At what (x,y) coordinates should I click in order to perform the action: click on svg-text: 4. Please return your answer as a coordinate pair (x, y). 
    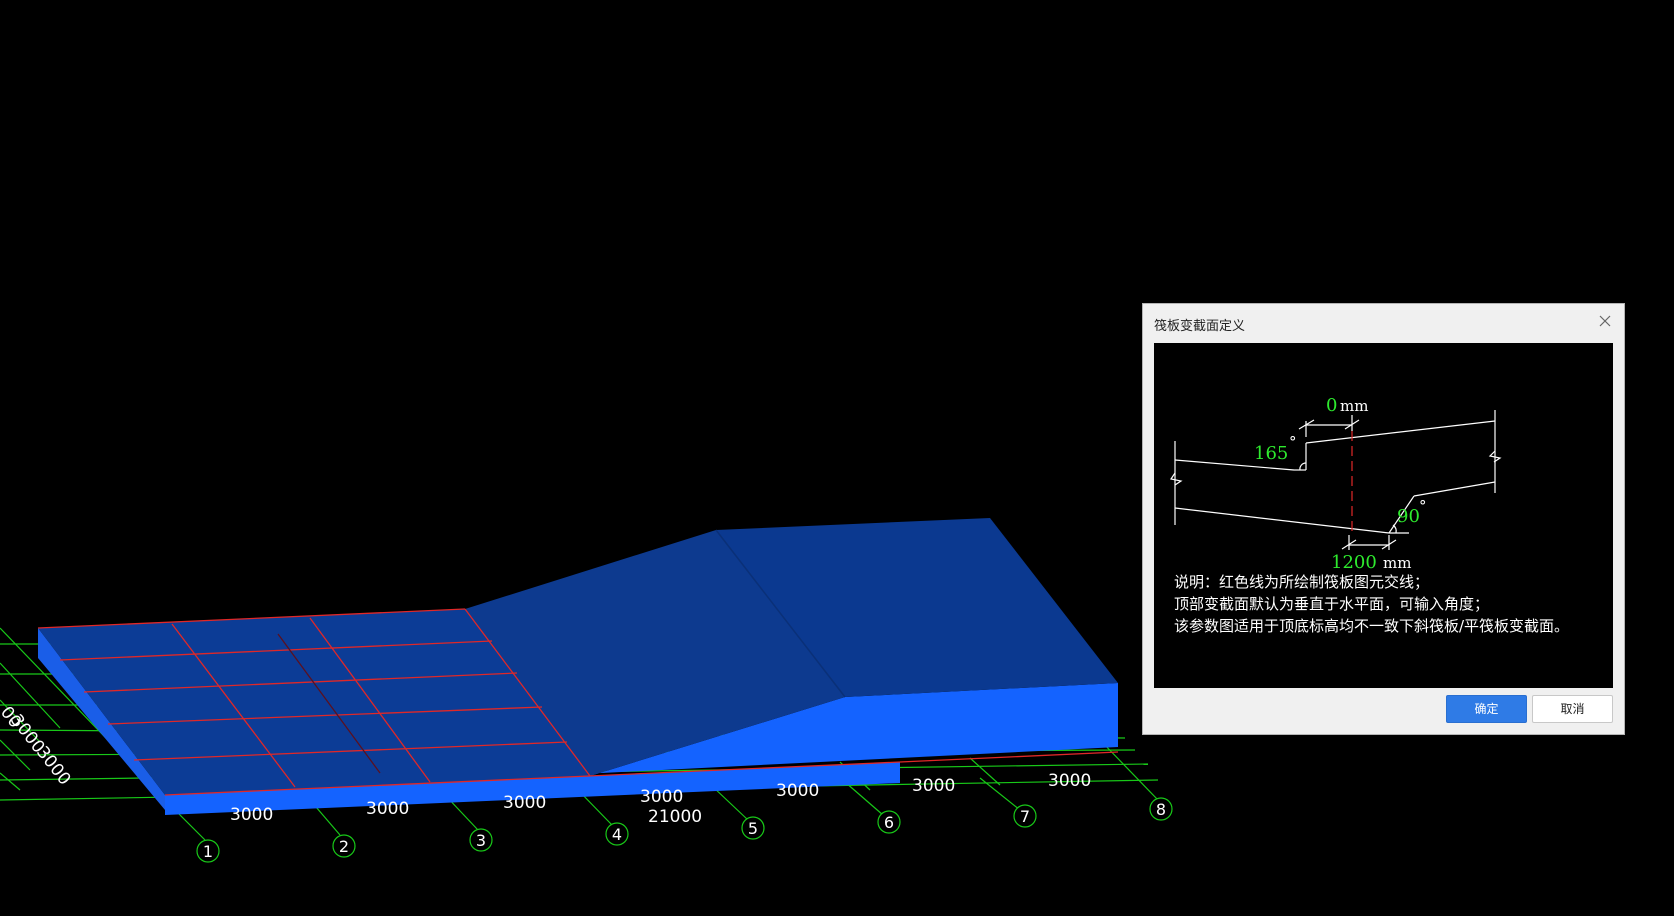
    Looking at the image, I should click on (617, 834).